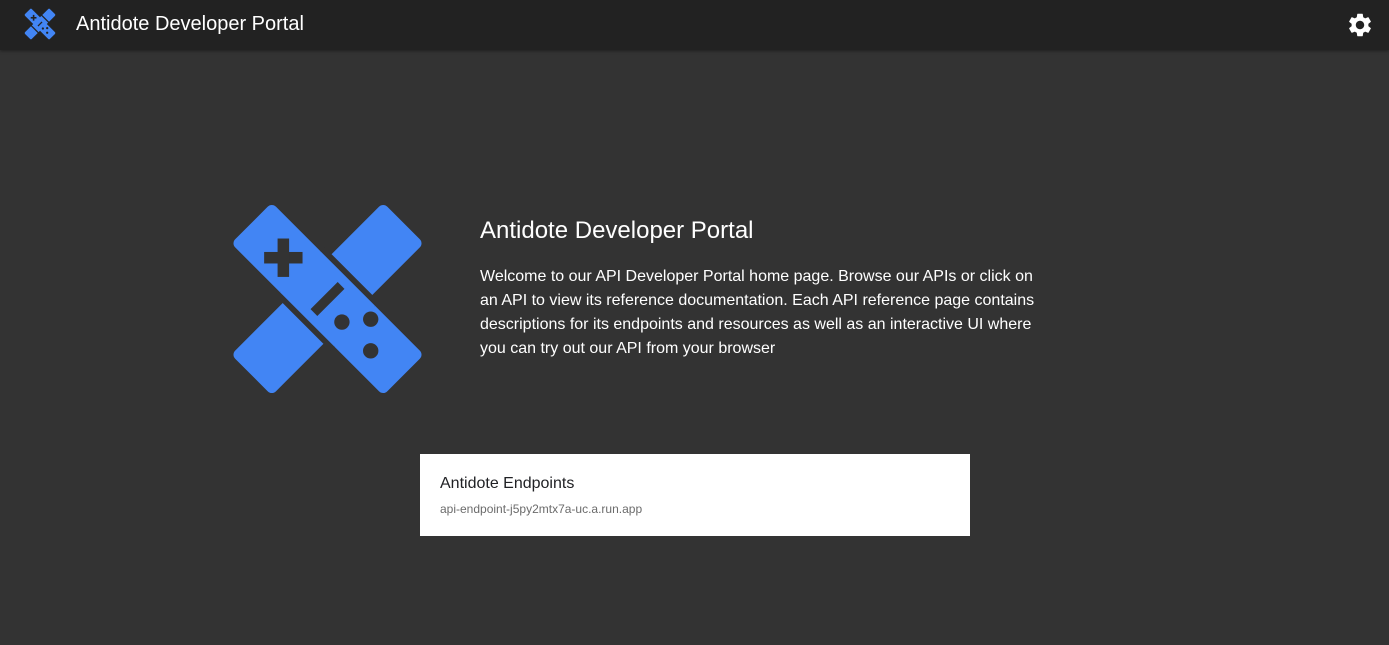 This screenshot has height=645, width=1389. I want to click on app-title: Antidote Developer Portal, so click(190, 24).